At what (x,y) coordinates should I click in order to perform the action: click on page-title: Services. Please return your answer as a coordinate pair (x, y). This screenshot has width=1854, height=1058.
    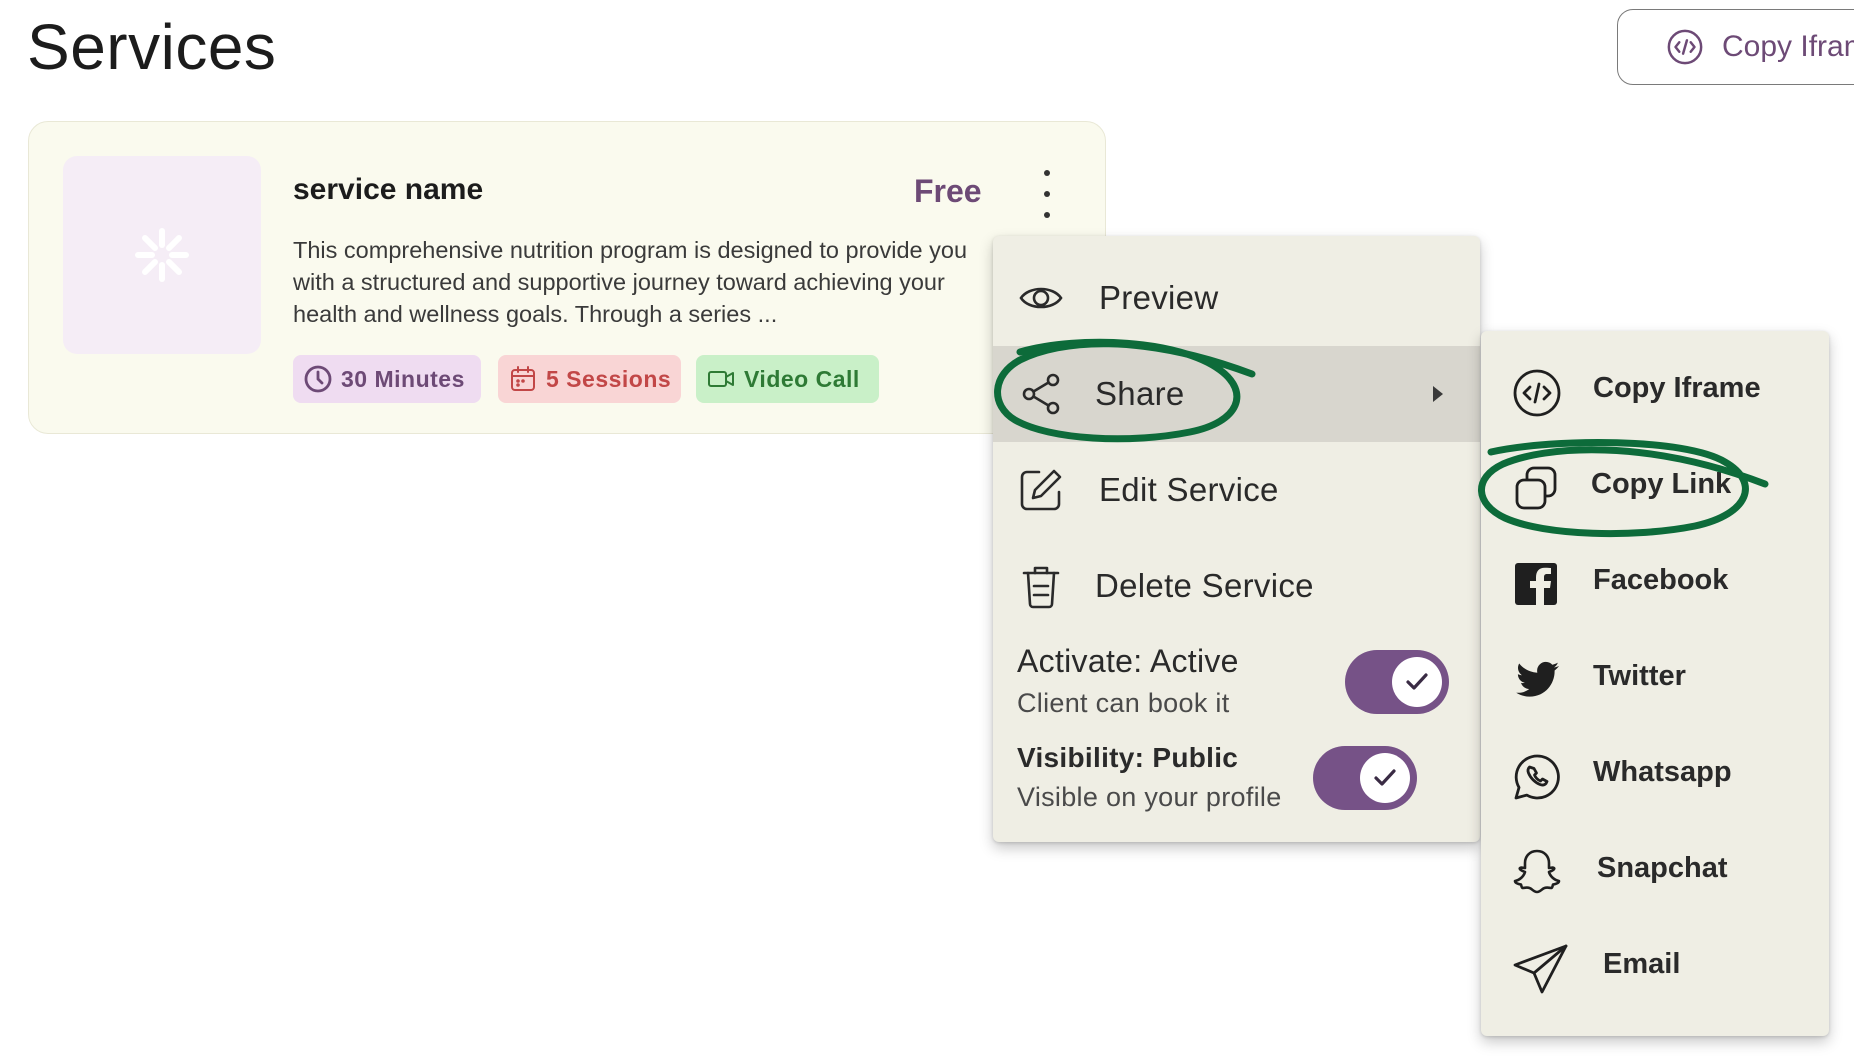
    Looking at the image, I should click on (152, 47).